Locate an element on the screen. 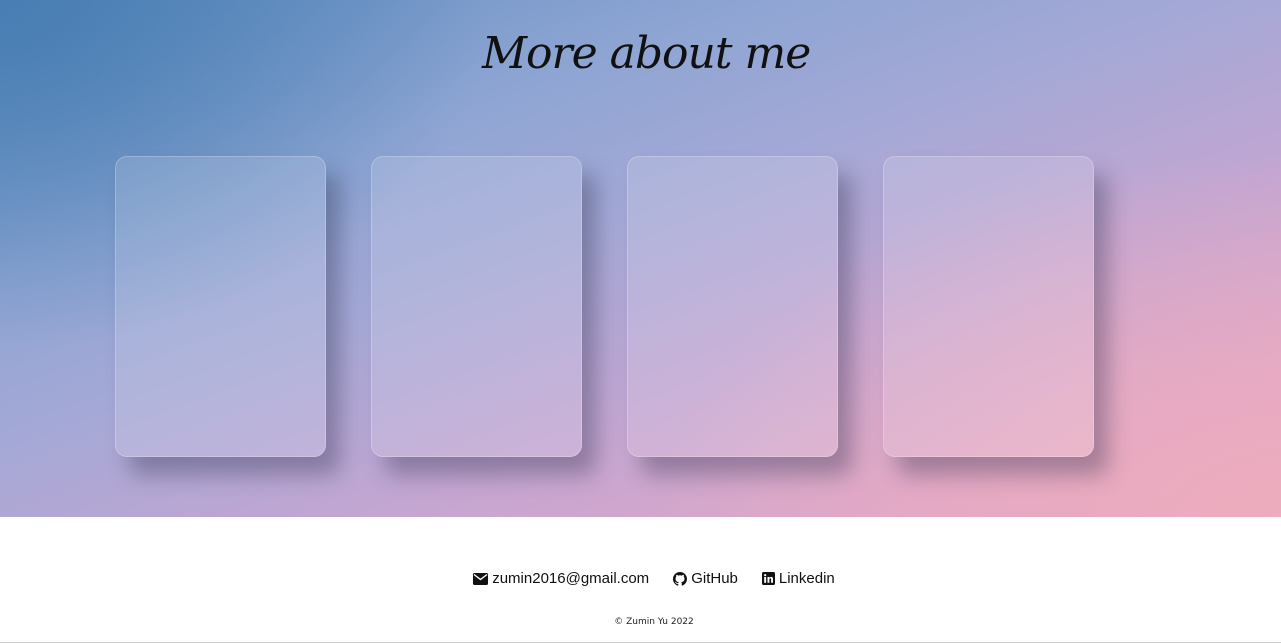 This screenshot has width=1281, height=643. envelope-icon is located at coordinates (481, 578).